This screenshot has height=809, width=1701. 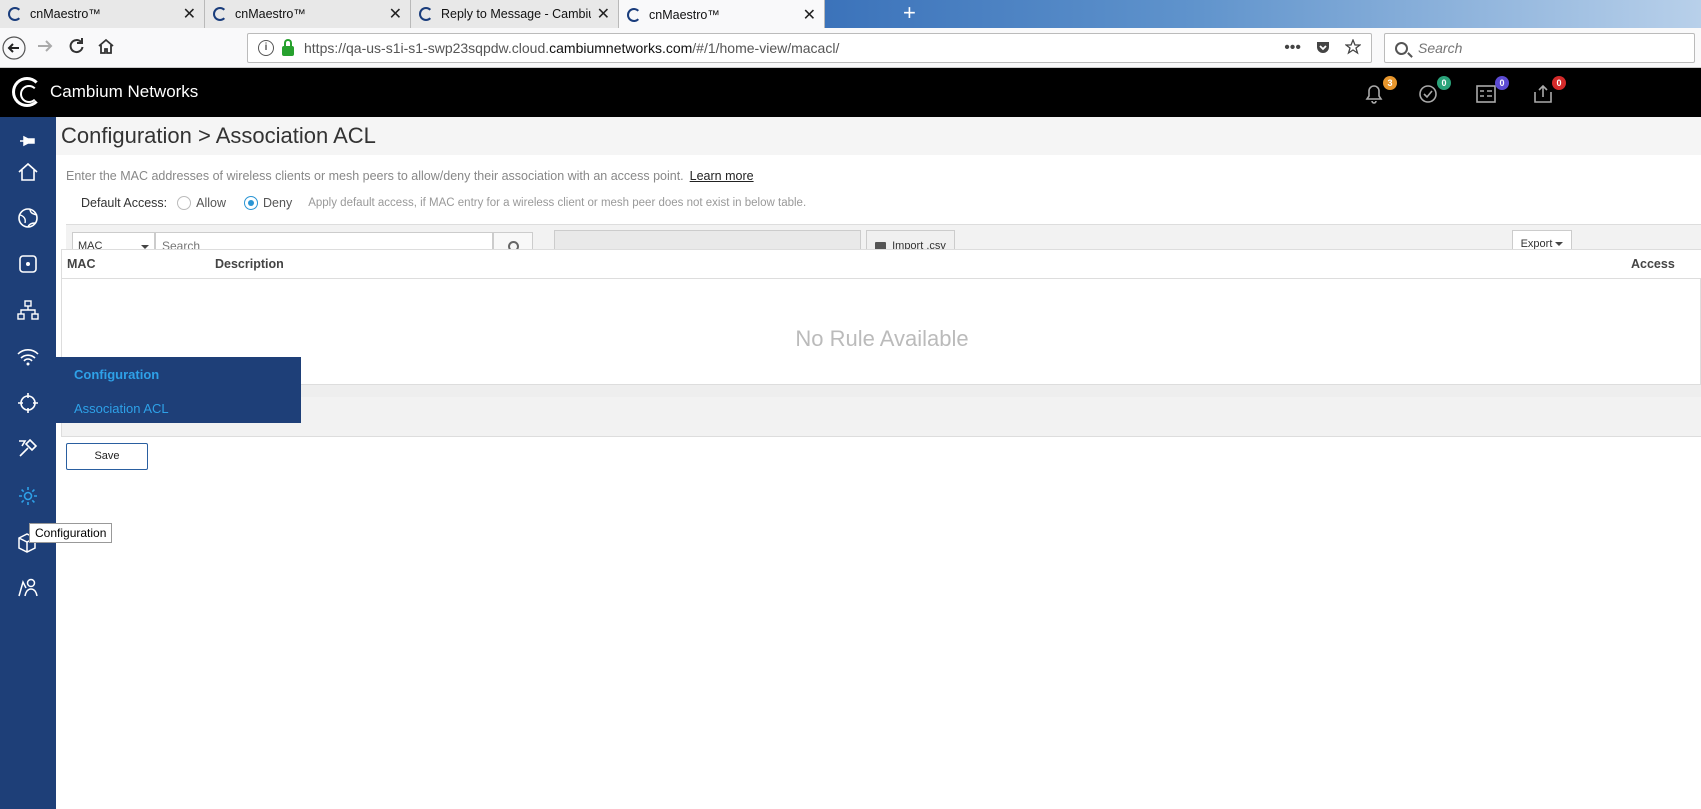 What do you see at coordinates (27, 92) in the screenshot?
I see `cambium-logo-icon` at bounding box center [27, 92].